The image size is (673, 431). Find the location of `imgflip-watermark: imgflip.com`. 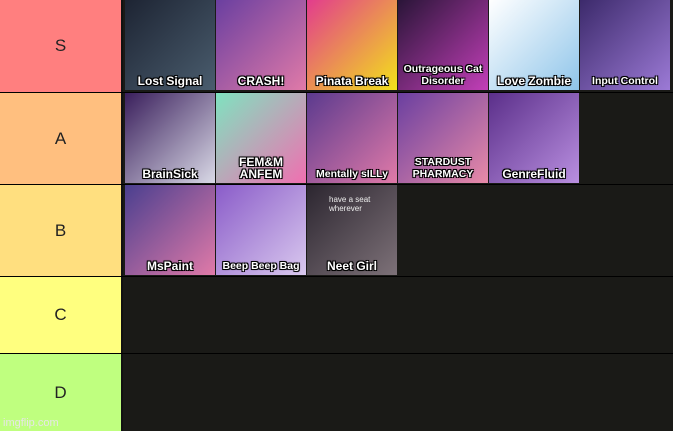

imgflip-watermark: imgflip.com is located at coordinates (31, 423).